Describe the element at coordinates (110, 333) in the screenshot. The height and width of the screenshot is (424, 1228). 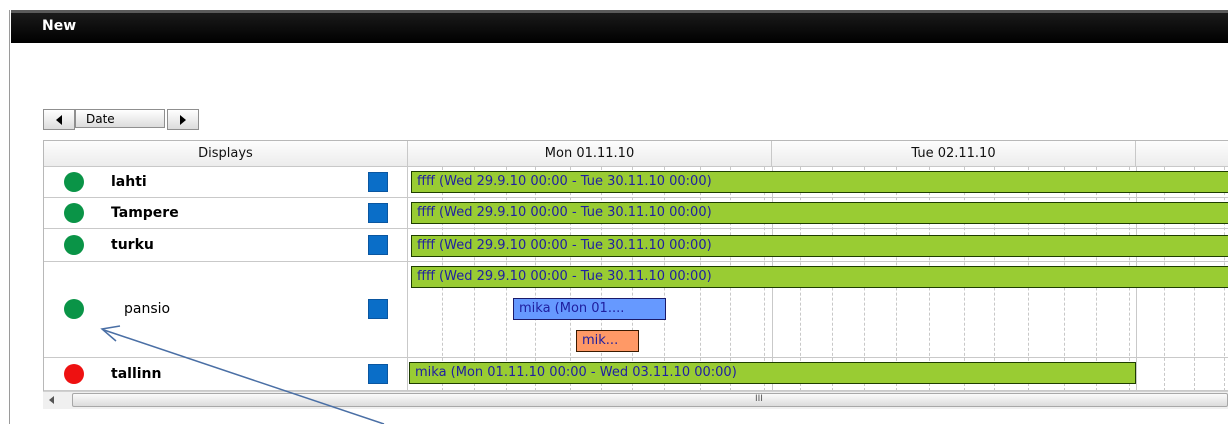
I see `annotation-arrowhead` at that location.